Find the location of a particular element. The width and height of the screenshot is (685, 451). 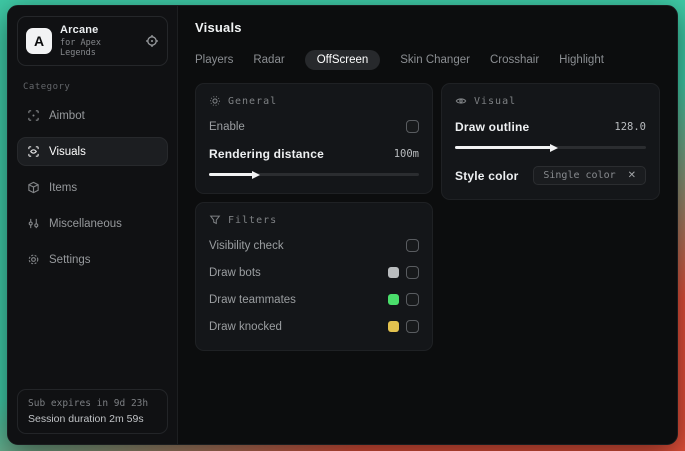

draw-outline-row: Draw outline 128.0 is located at coordinates (550, 126).